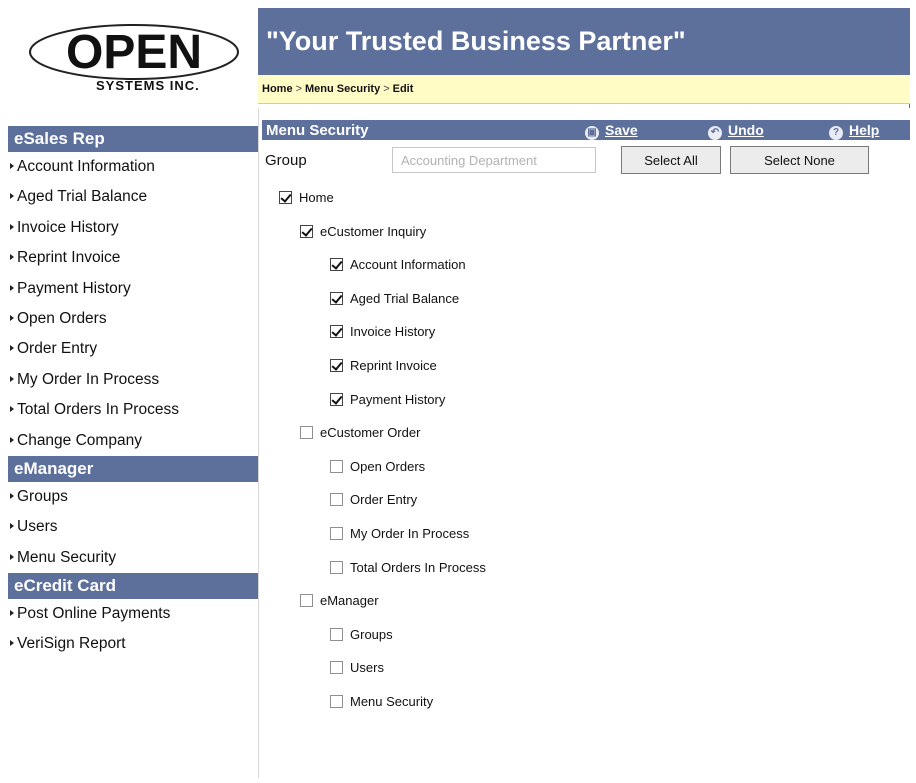  I want to click on menu-tree-label: Open Orders, so click(388, 466).